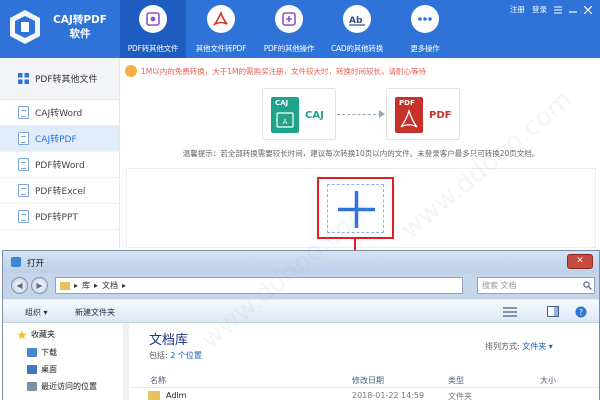 The height and width of the screenshot is (400, 600). I want to click on free-limit-notice: 1M以内的免费转换，大于1M的需购买注册，文件较大时，转换时间较长，请耐心等待, so click(360, 71).